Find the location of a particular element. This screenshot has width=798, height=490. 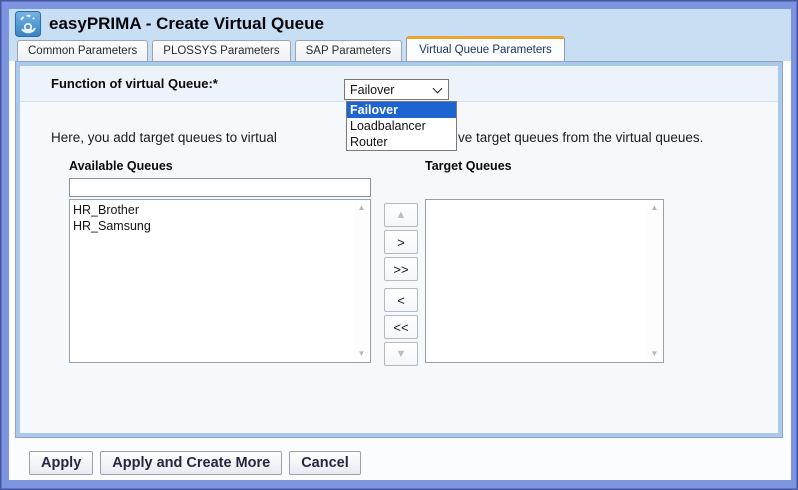

list-item: HR_Samsung is located at coordinates (220, 226).